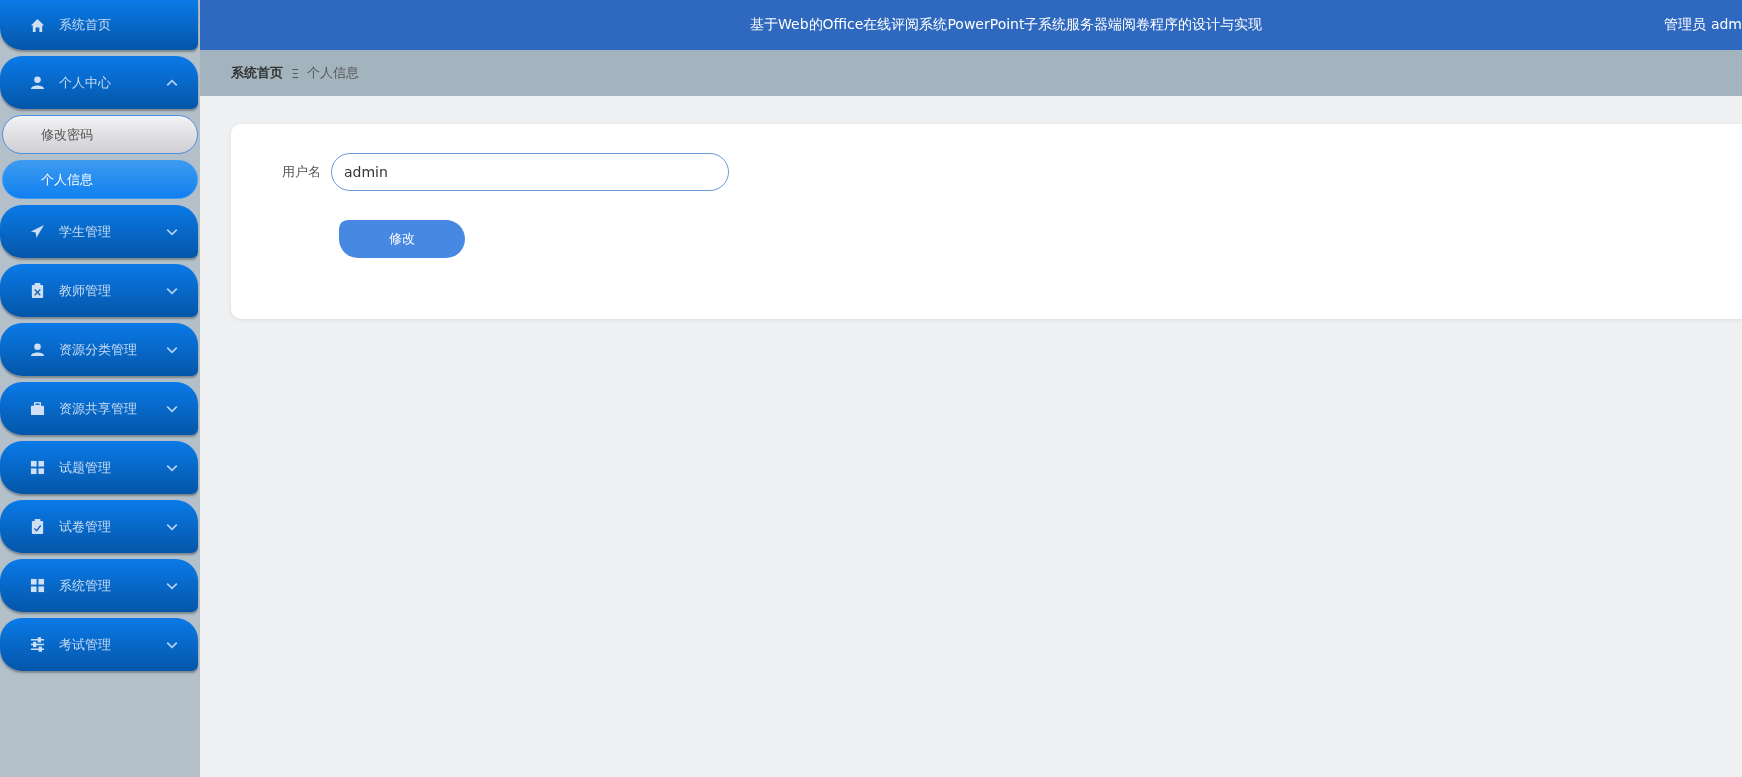  What do you see at coordinates (37, 644) in the screenshot?
I see `sliders-icon` at bounding box center [37, 644].